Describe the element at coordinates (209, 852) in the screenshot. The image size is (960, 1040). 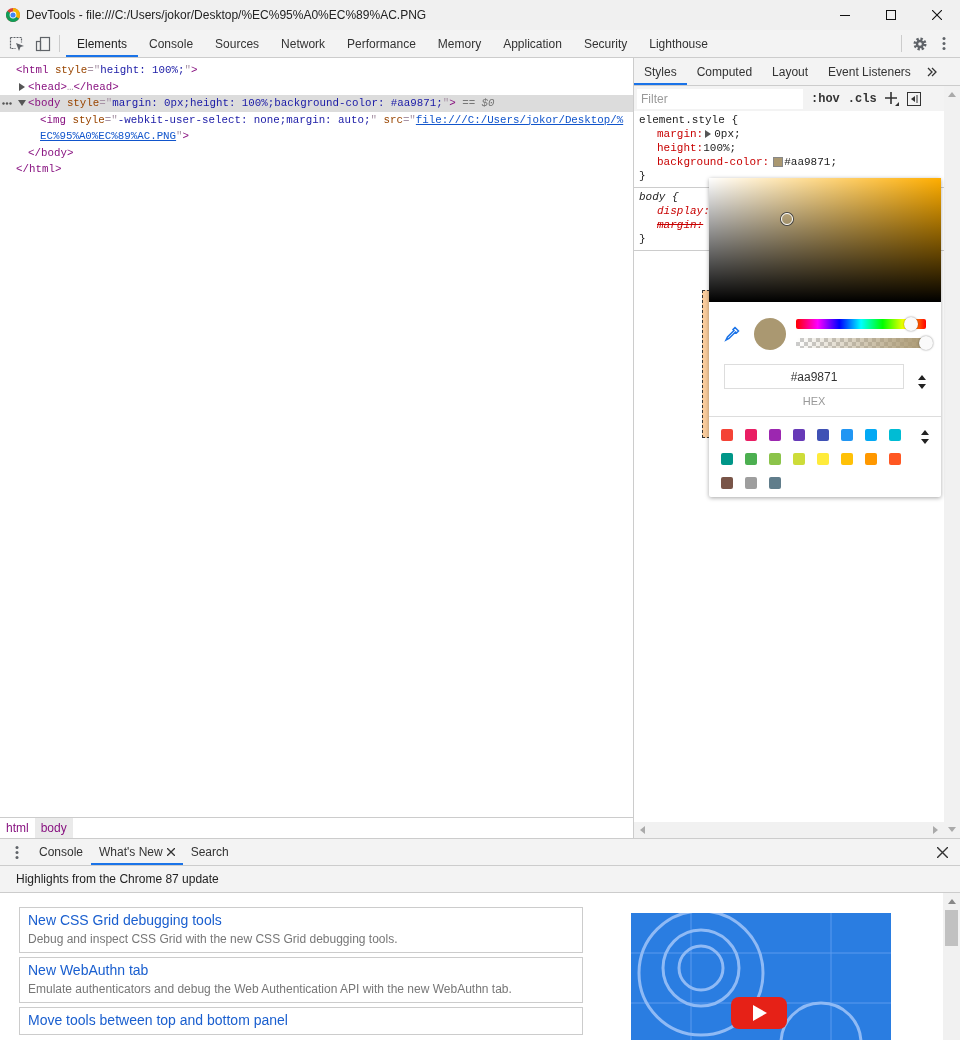
I see `drawer-tab: Search` at that location.